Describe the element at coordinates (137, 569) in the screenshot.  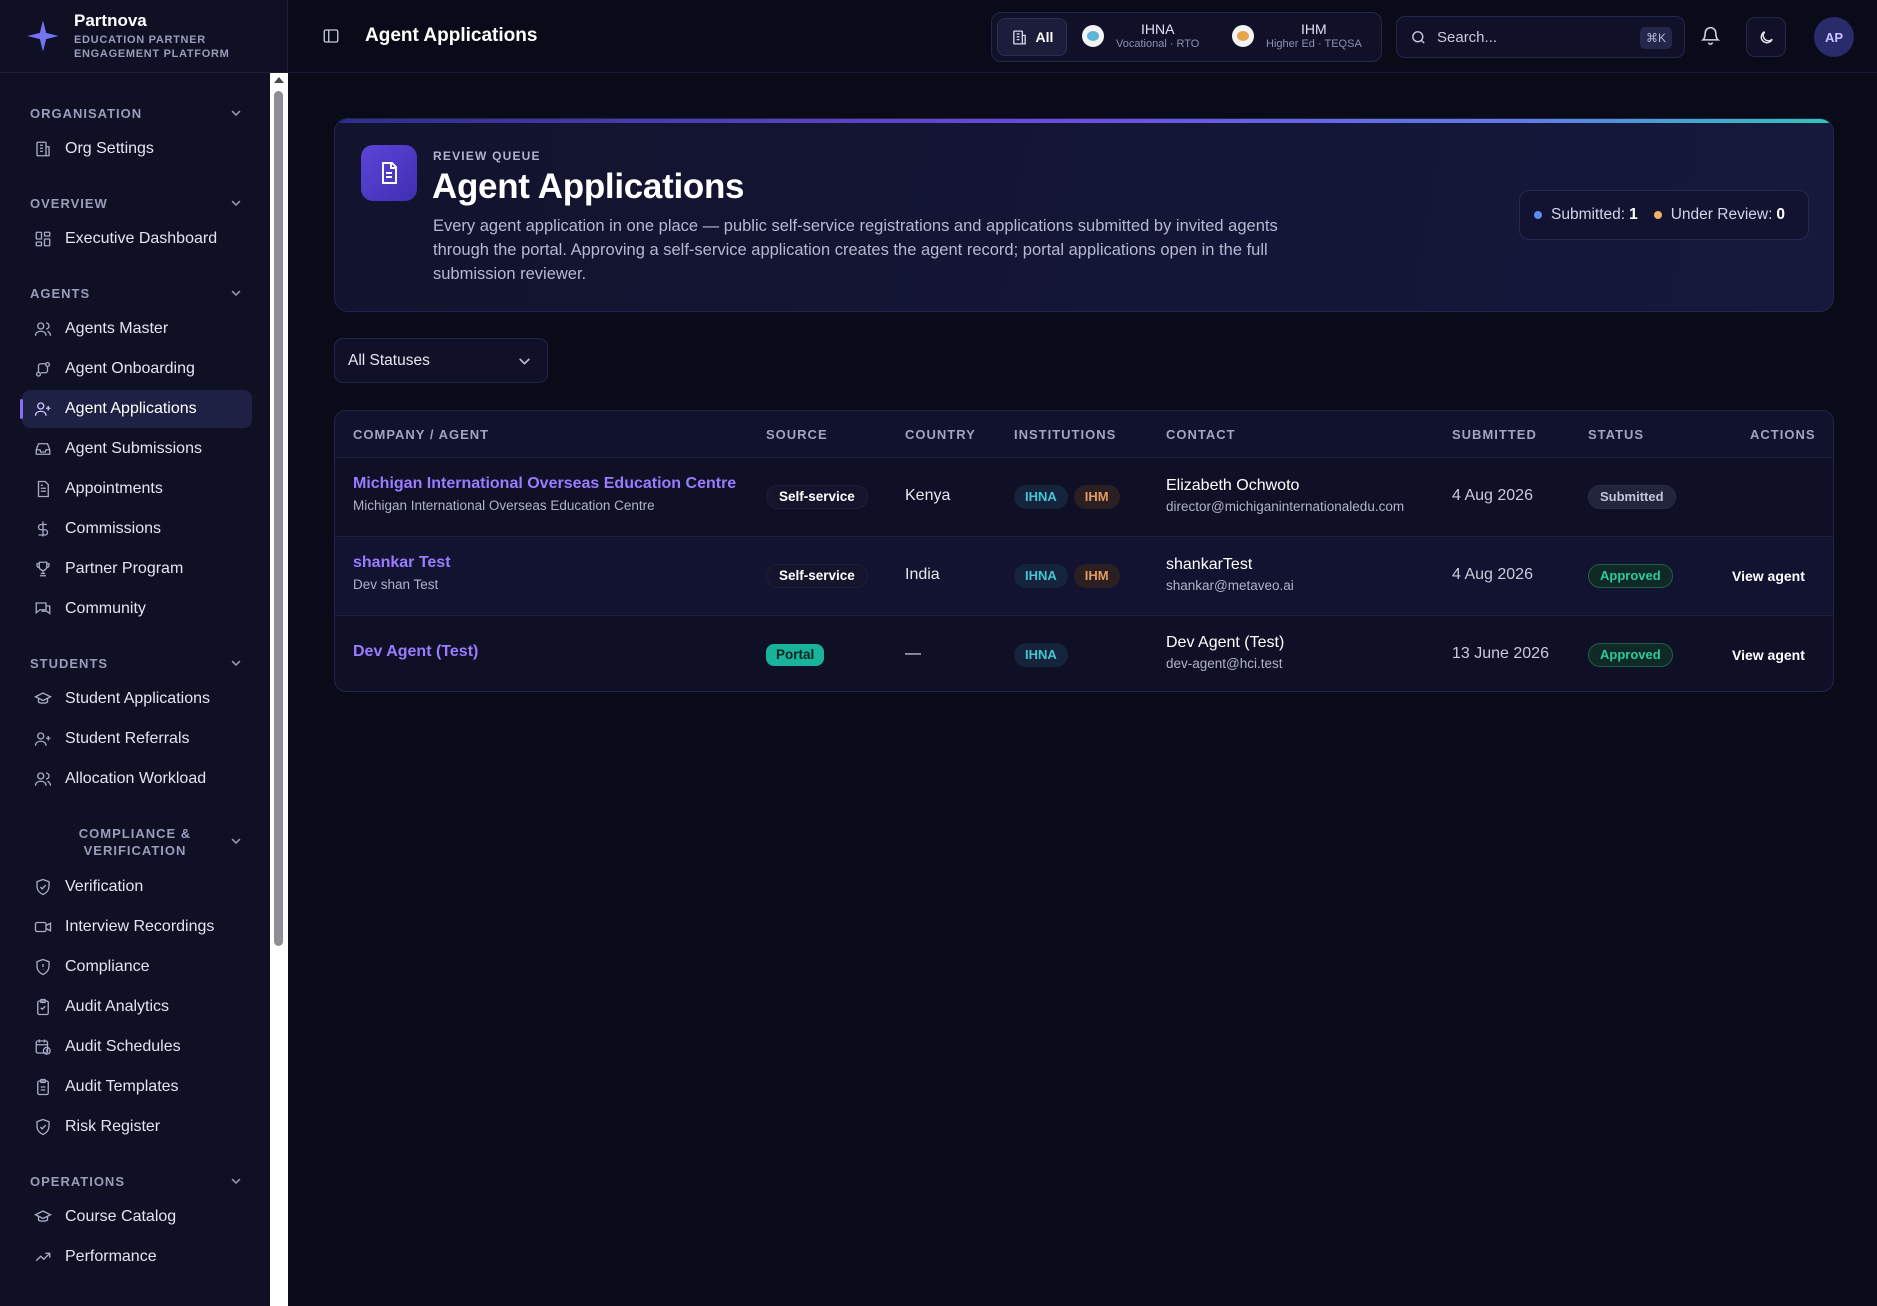
I see `sidebar-item-partner-program: Partner Program` at that location.